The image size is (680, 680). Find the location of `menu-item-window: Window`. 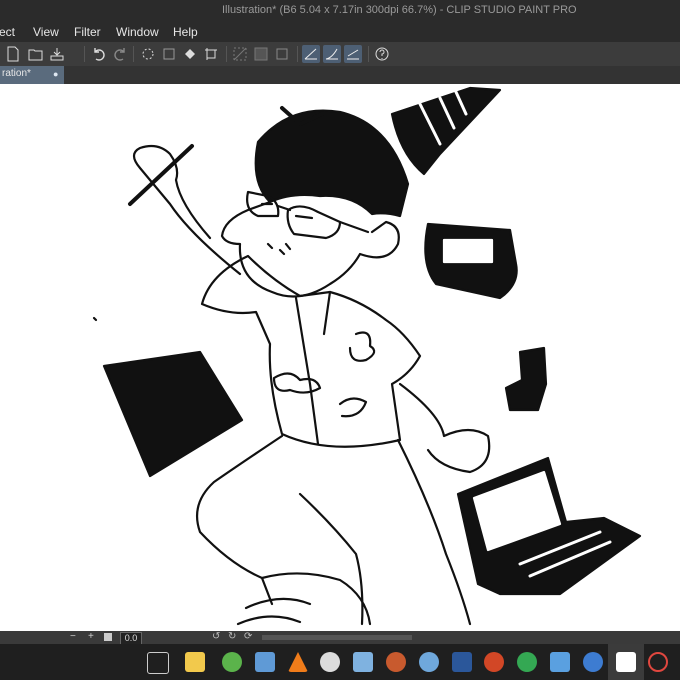

menu-item-window: Window is located at coordinates (137, 32).